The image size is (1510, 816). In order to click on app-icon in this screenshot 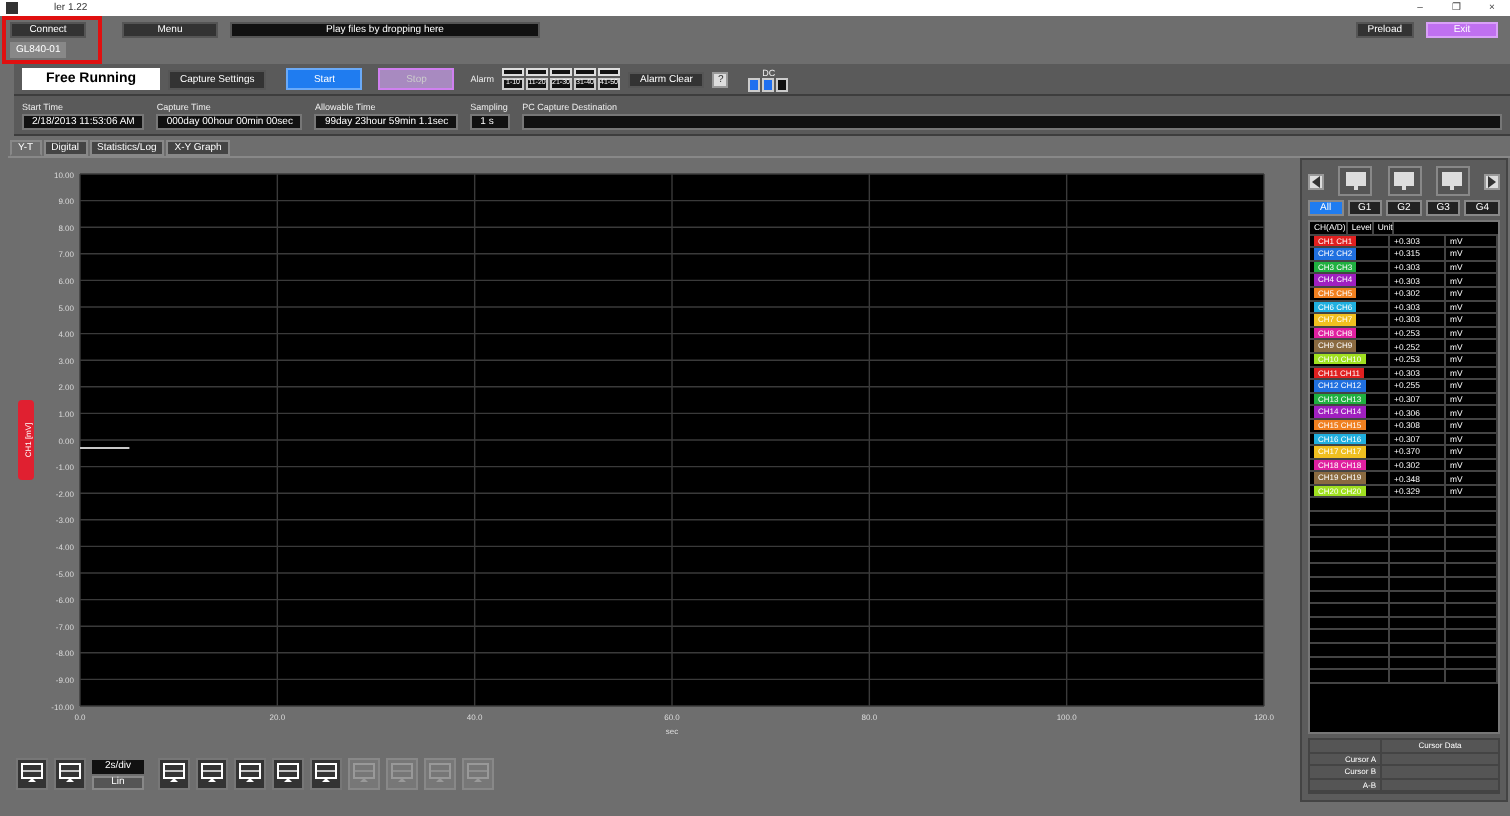, I will do `click(12, 8)`.